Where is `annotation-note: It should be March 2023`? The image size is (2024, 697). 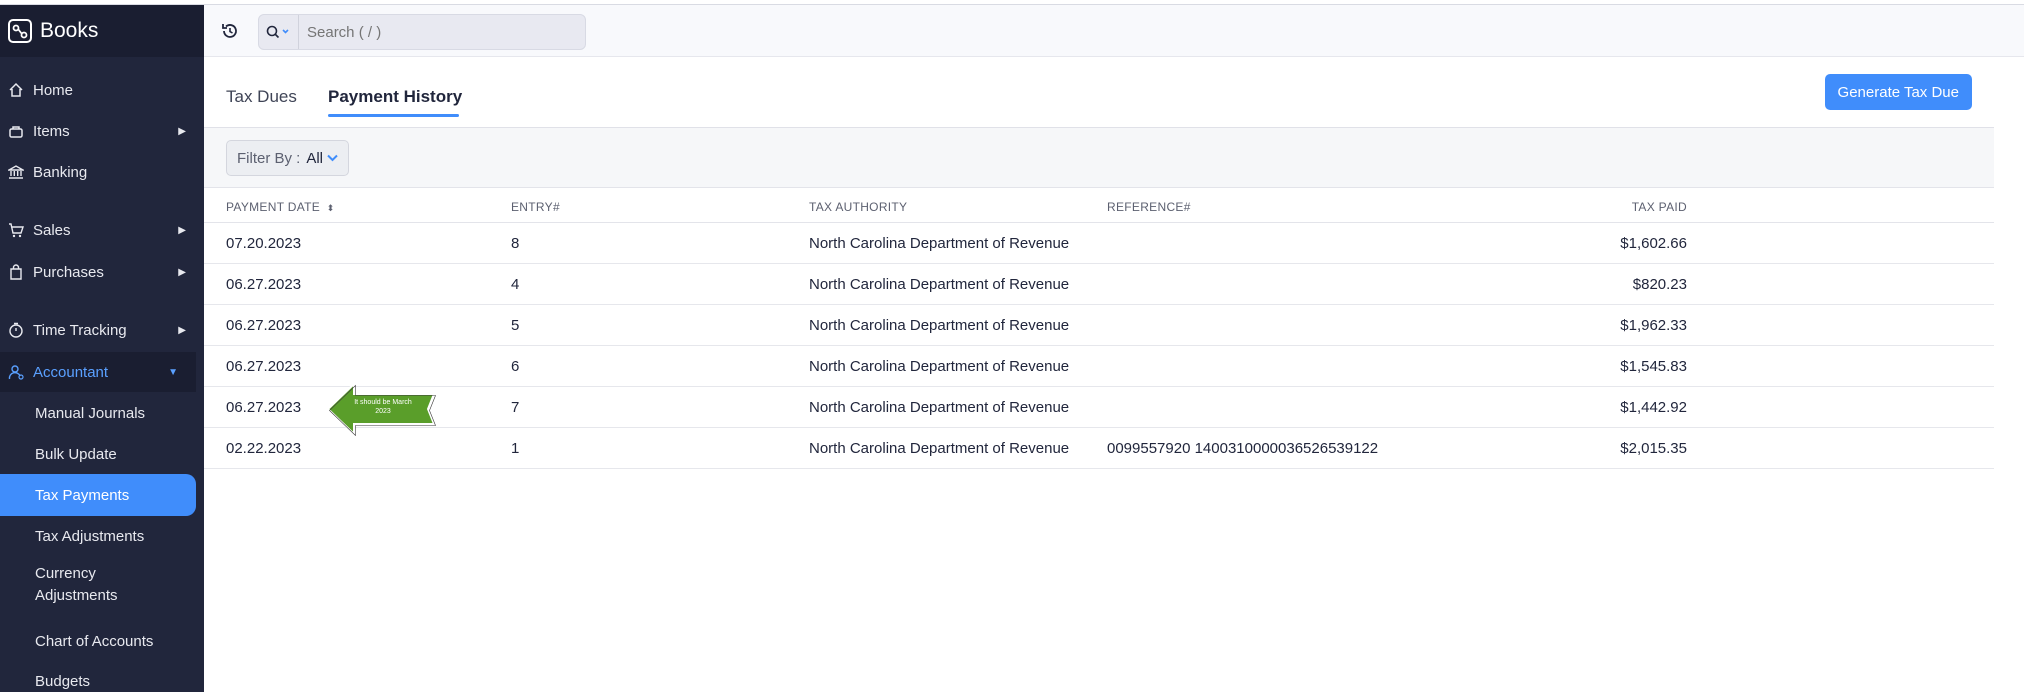
annotation-note: It should be March 2023 is located at coordinates (383, 407).